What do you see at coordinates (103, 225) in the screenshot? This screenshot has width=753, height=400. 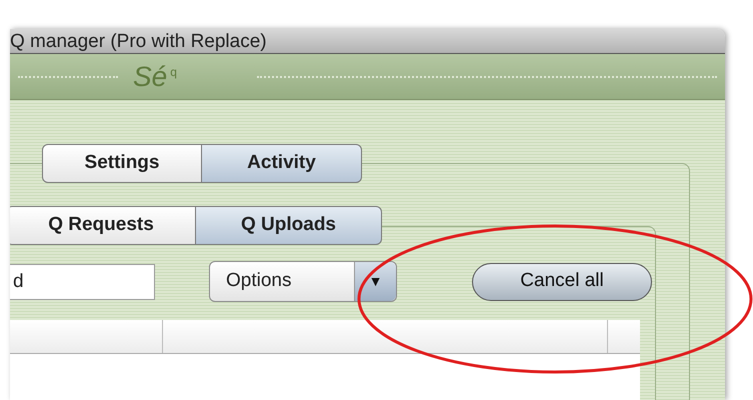 I see `tab: Q Requests` at bounding box center [103, 225].